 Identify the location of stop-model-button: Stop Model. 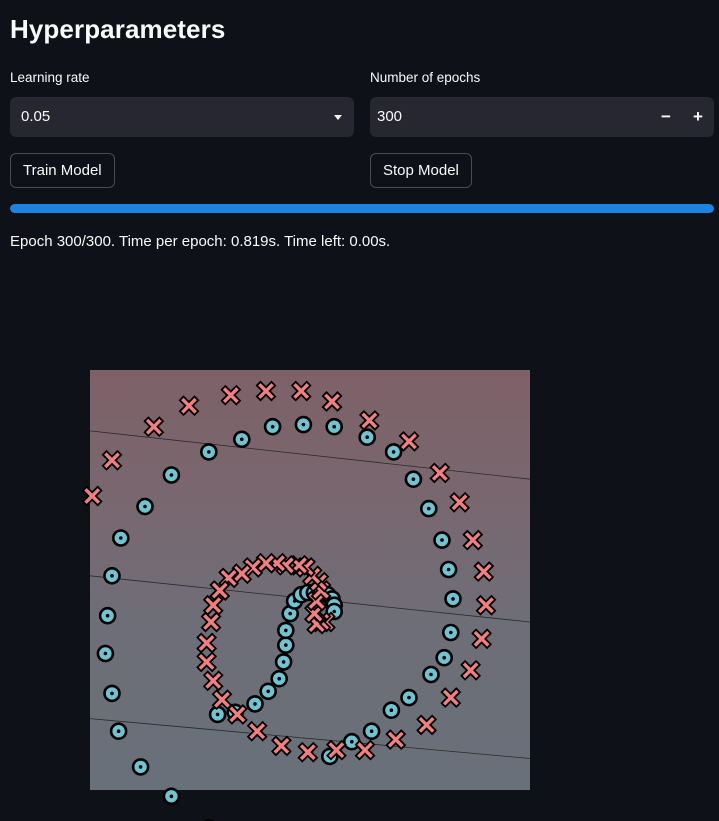
(421, 170).